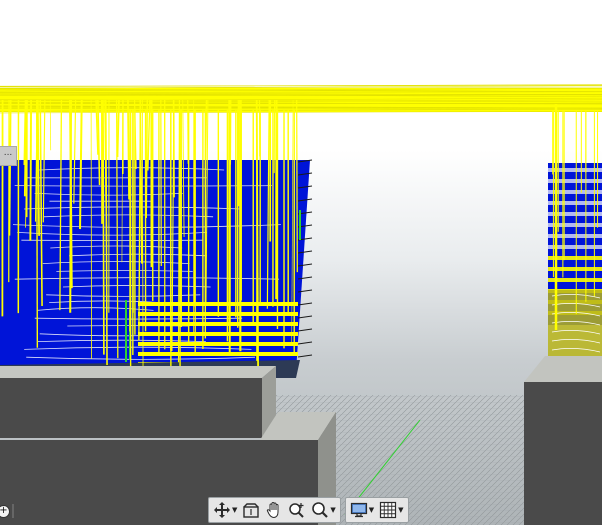 This screenshot has height=525, width=602. I want to click on pan-orbit-button: ▼, so click(225, 510).